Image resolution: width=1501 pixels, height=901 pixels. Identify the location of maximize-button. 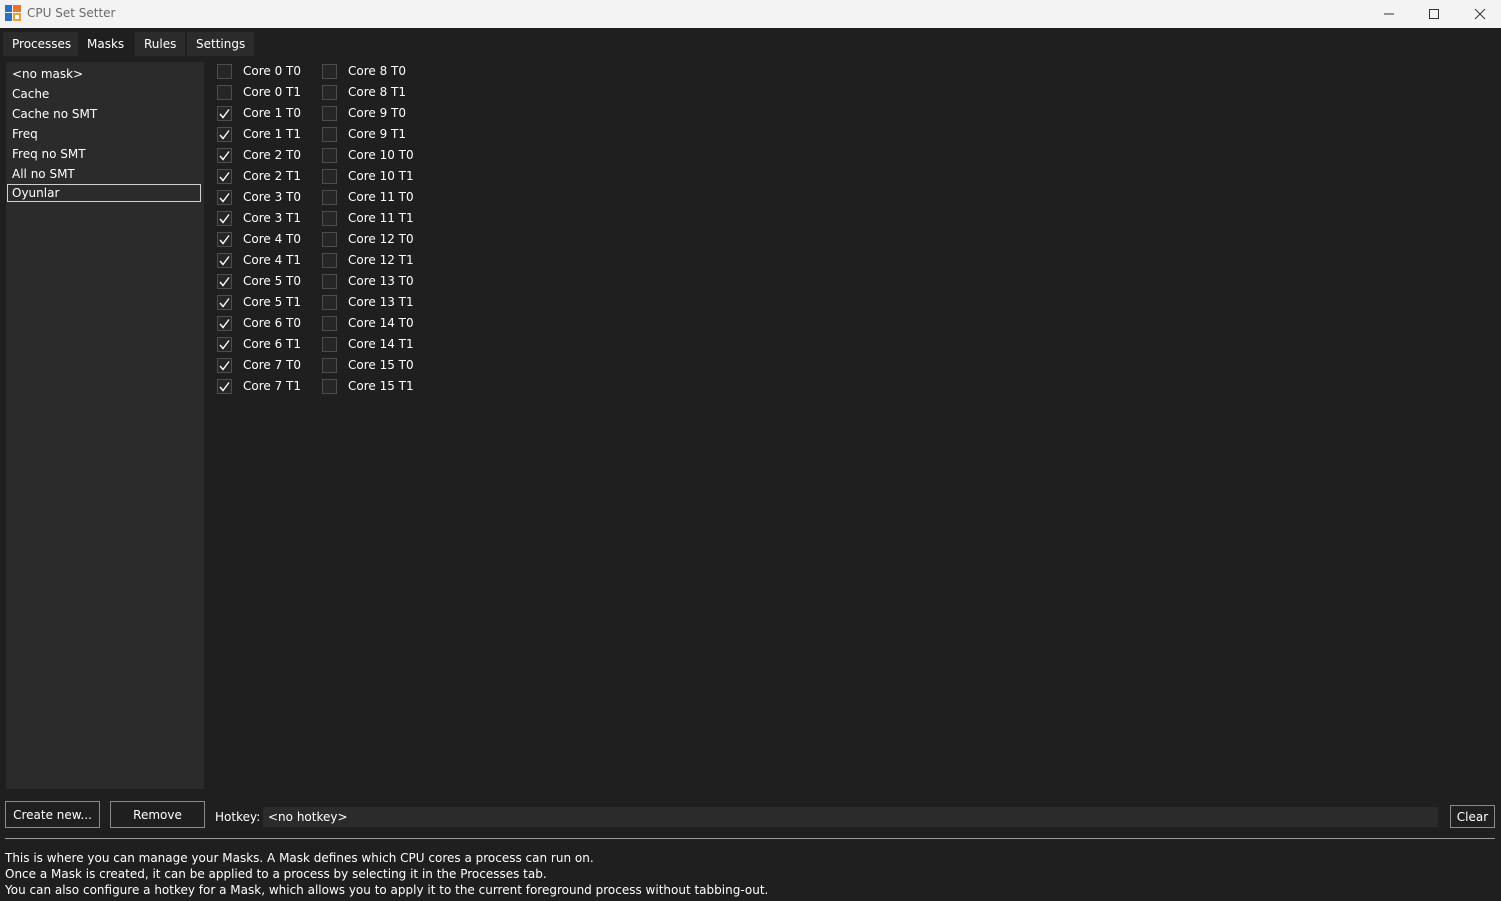
(1434, 14).